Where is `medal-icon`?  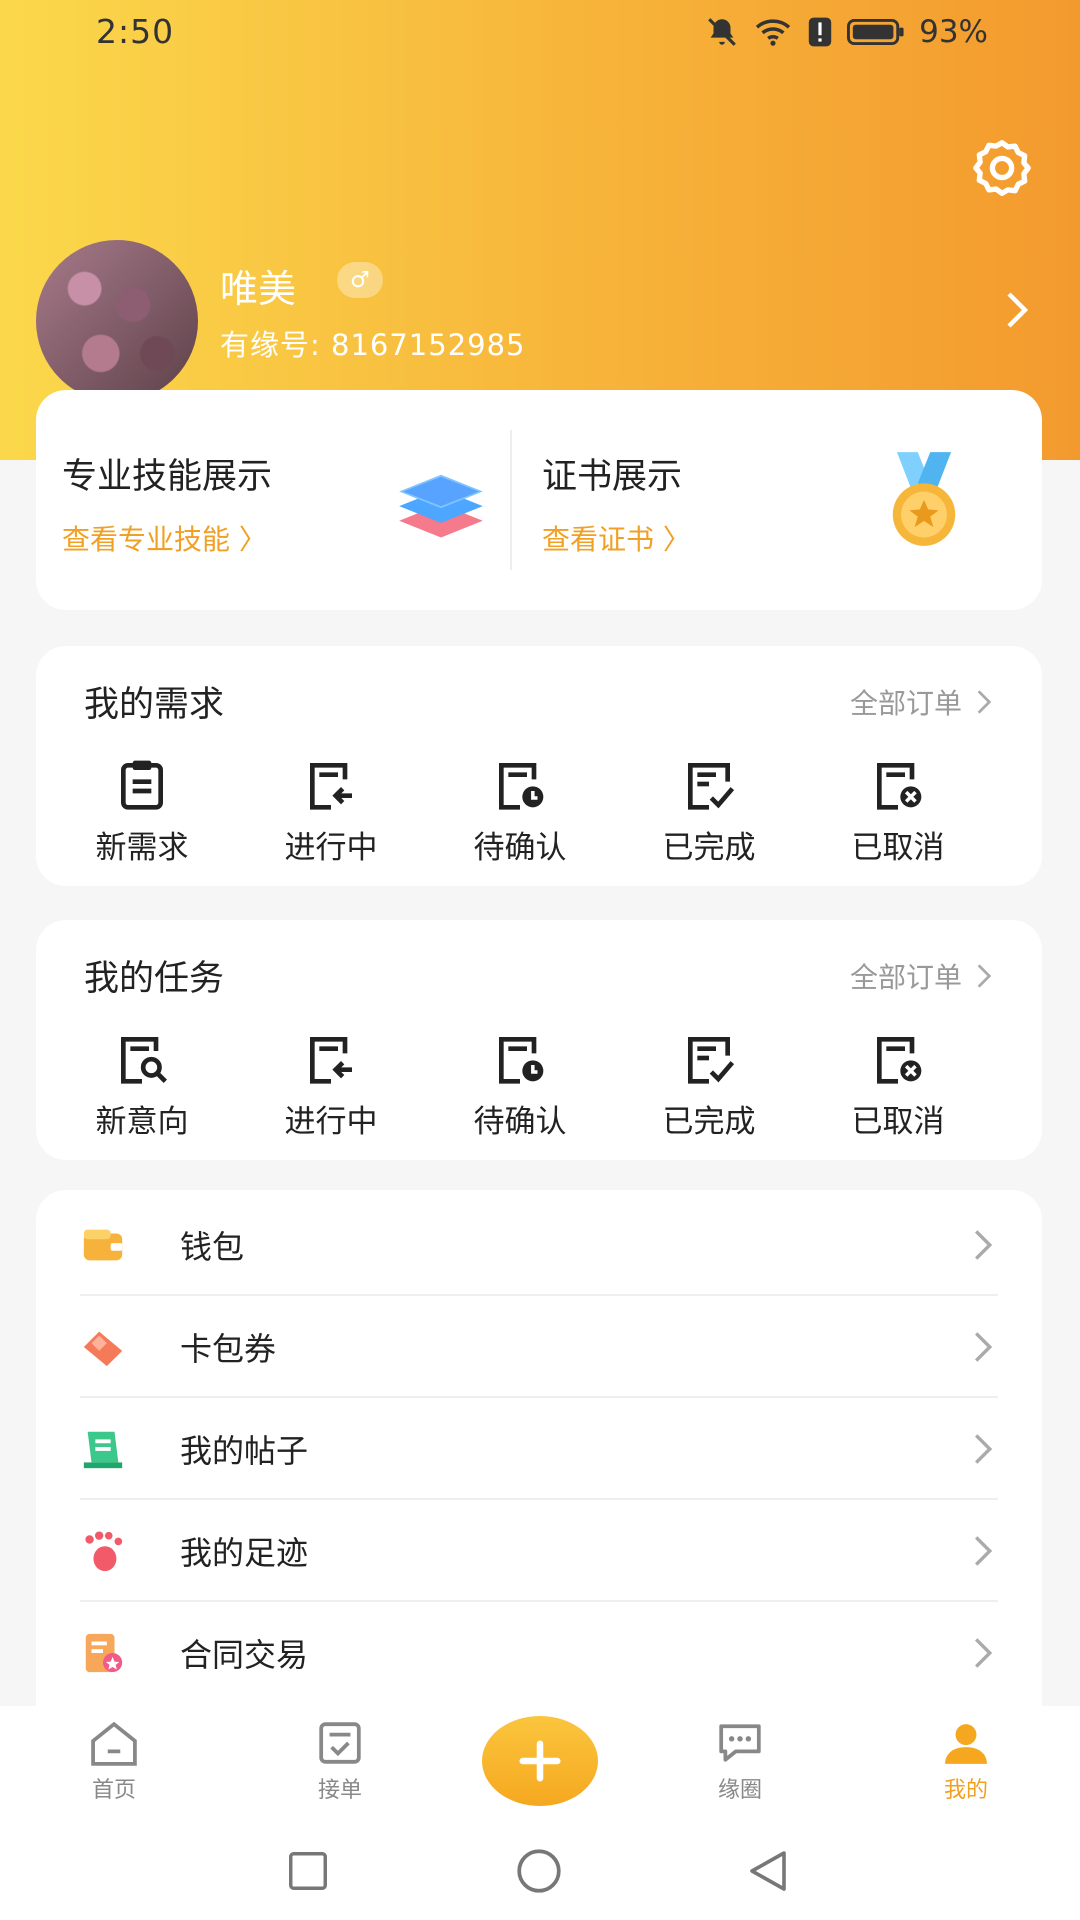
medal-icon is located at coordinates (924, 499).